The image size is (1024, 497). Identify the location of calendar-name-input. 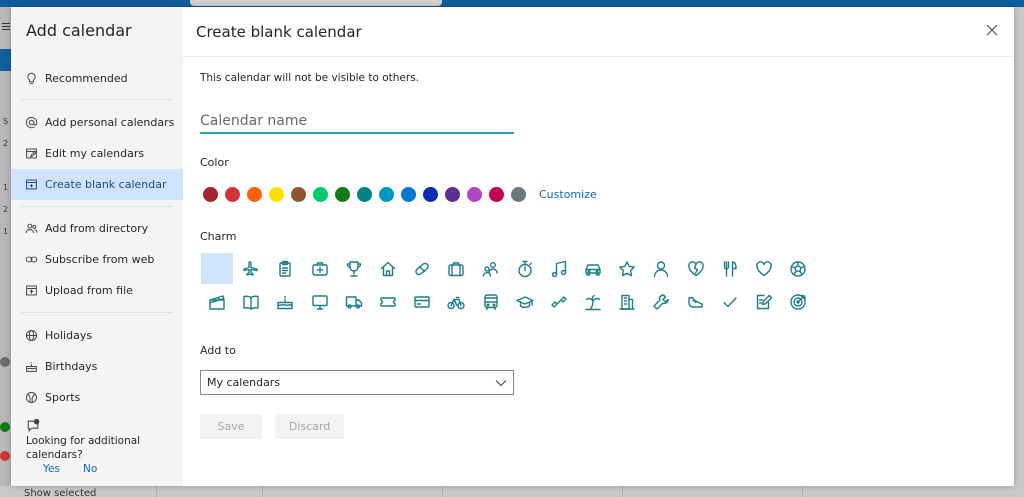
(357, 122).